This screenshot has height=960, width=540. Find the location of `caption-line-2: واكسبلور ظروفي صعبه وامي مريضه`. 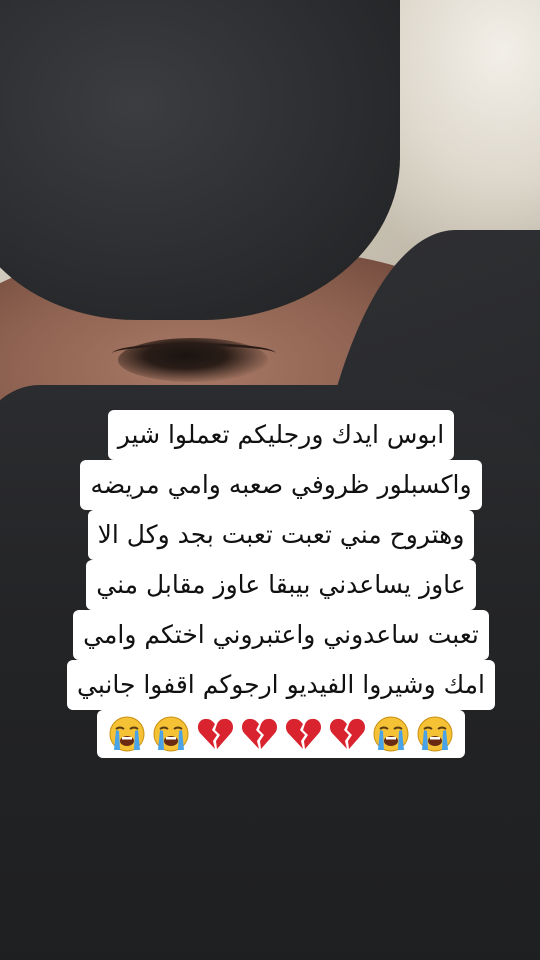

caption-line-2: واكسبلور ظروفي صعبه وامي مريضه is located at coordinates (281, 485).